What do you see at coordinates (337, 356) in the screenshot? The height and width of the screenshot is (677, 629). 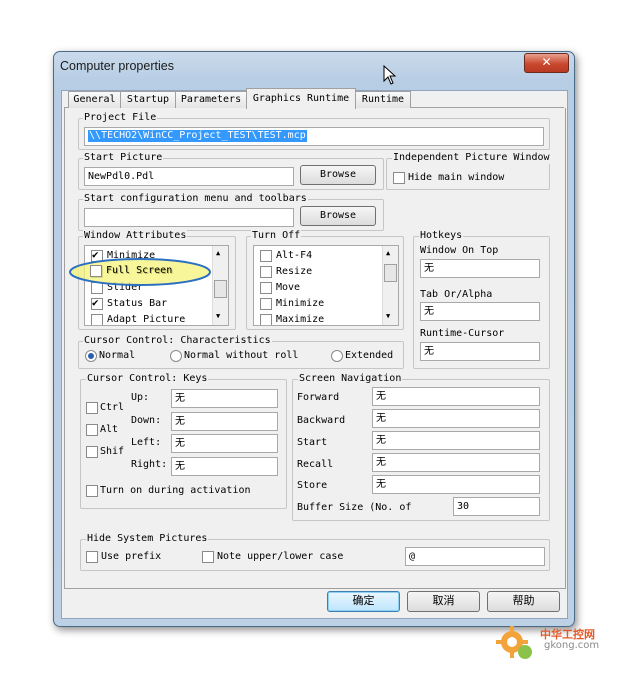 I see `extended-radio` at bounding box center [337, 356].